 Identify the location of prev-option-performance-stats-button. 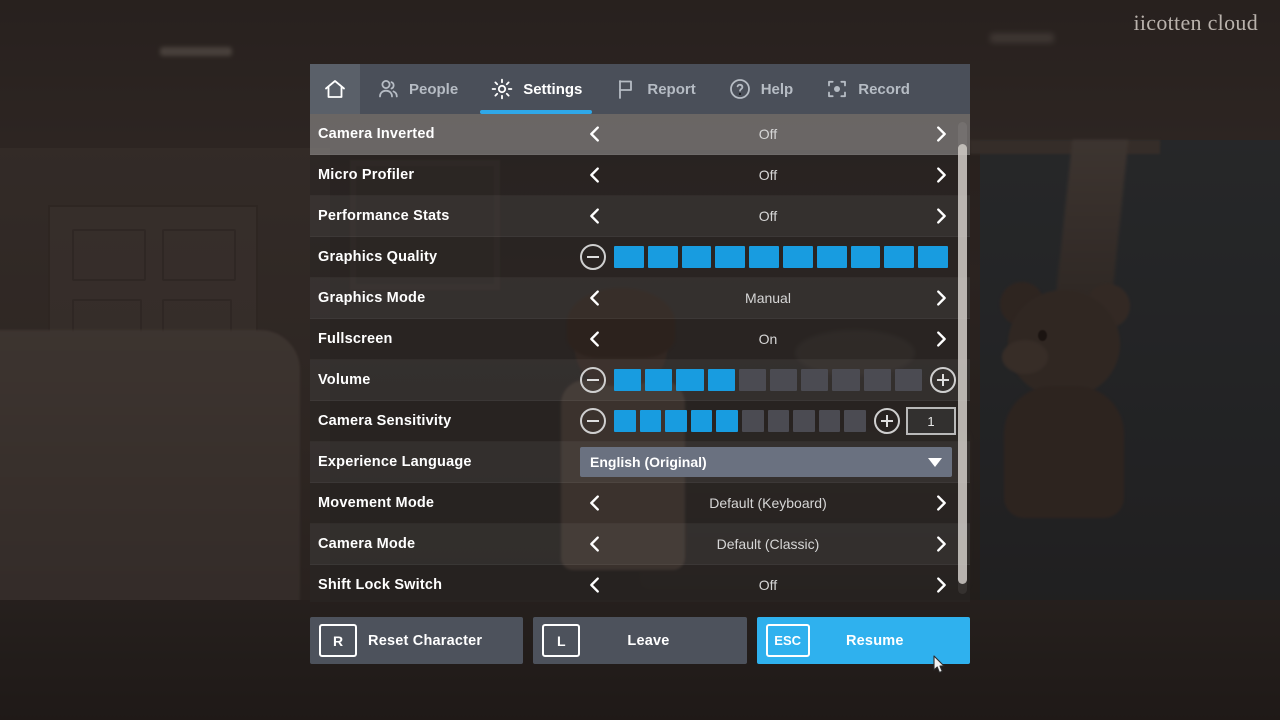
(595, 216).